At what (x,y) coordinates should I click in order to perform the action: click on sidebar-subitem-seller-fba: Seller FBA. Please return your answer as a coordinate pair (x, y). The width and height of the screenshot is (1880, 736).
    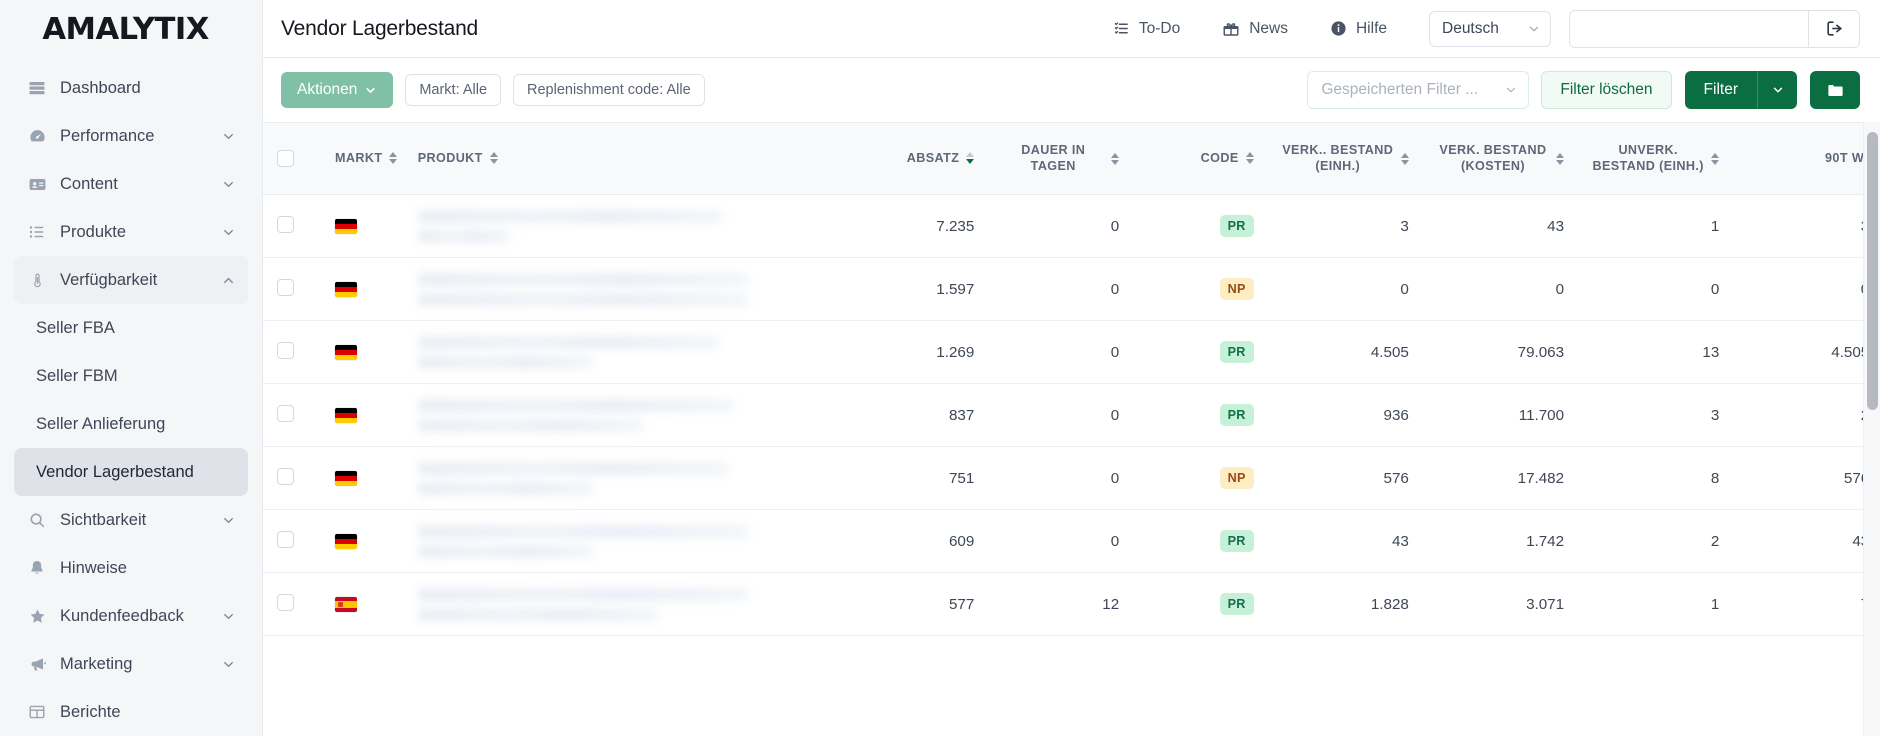
    Looking at the image, I should click on (131, 328).